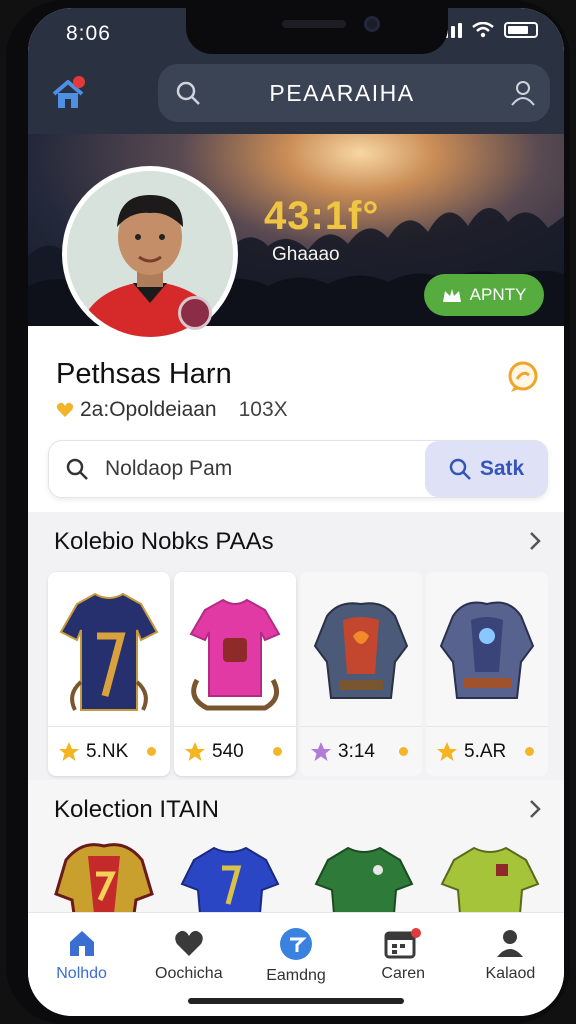  What do you see at coordinates (510, 964) in the screenshot?
I see `nav-profile: Kalaod` at bounding box center [510, 964].